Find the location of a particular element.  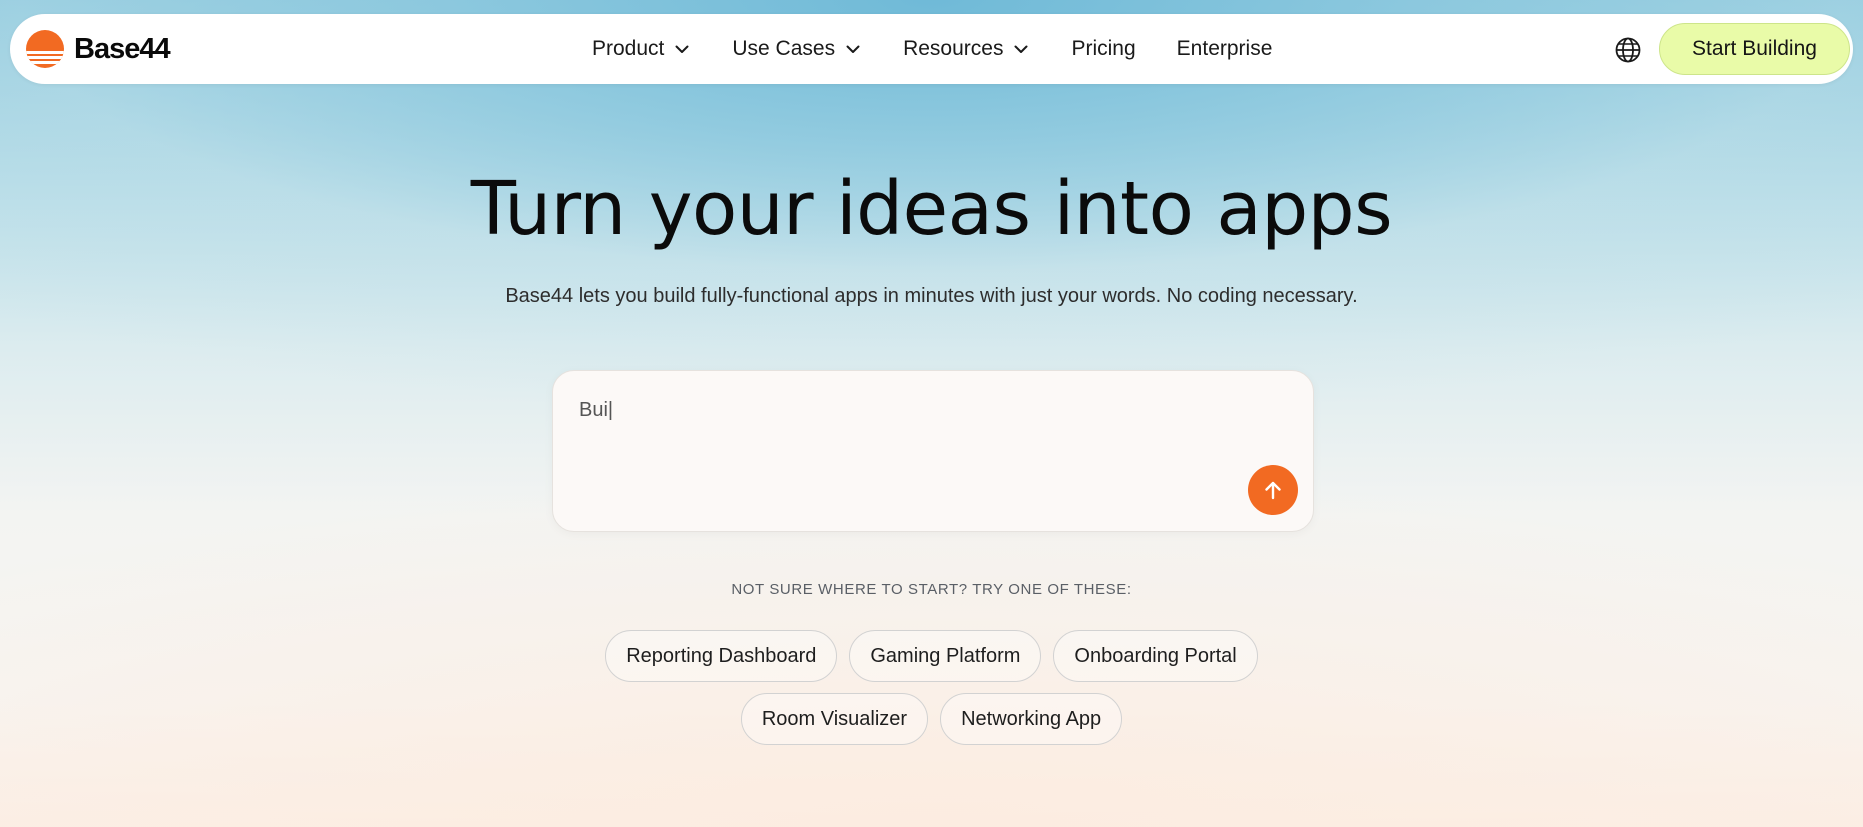

nav-product: Product is located at coordinates (641, 49).